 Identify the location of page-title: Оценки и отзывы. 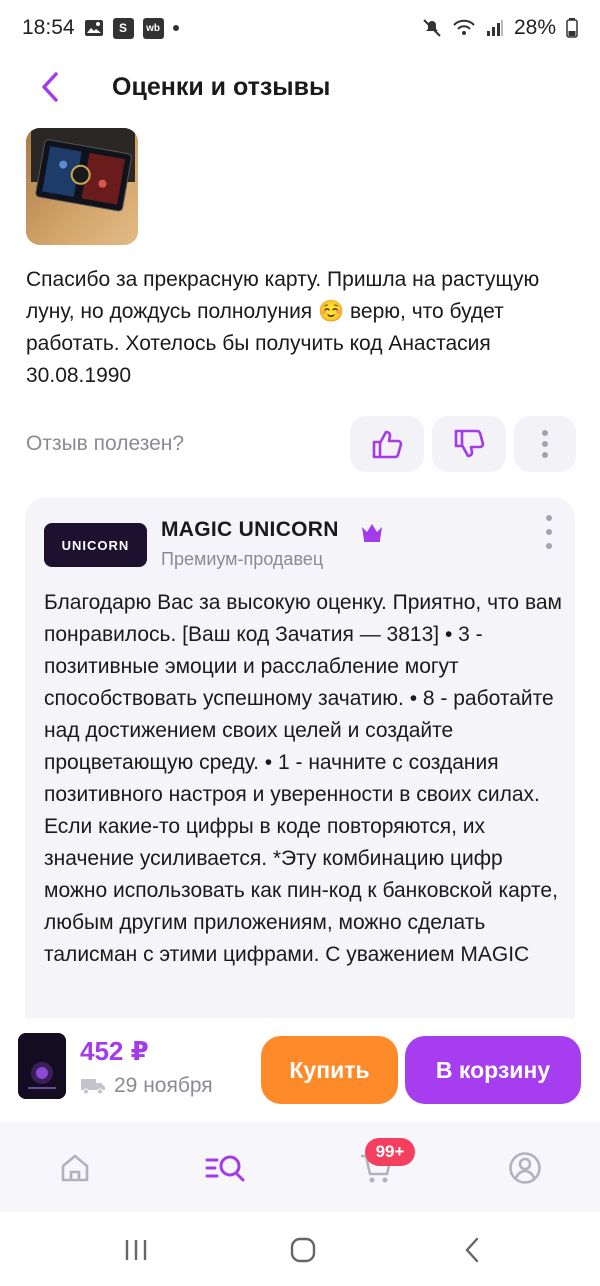
(221, 86).